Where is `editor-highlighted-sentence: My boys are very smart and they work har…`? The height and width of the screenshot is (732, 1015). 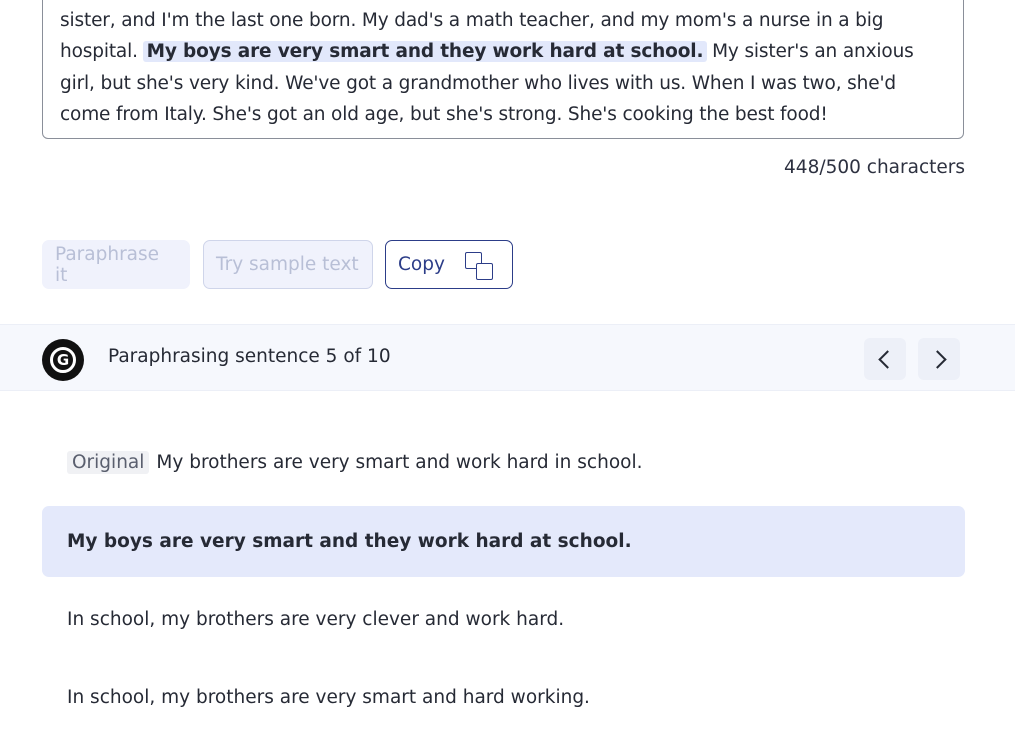
editor-highlighted-sentence: My boys are very smart and they work har… is located at coordinates (425, 52).